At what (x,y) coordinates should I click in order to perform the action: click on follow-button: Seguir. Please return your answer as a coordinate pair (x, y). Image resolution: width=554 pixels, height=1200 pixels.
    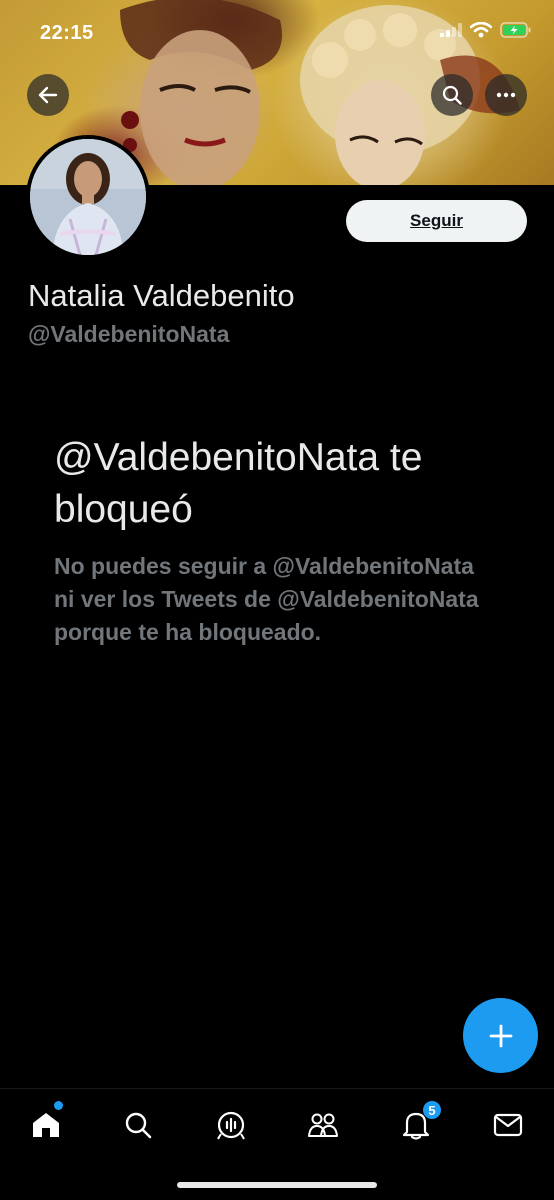
    Looking at the image, I should click on (436, 221).